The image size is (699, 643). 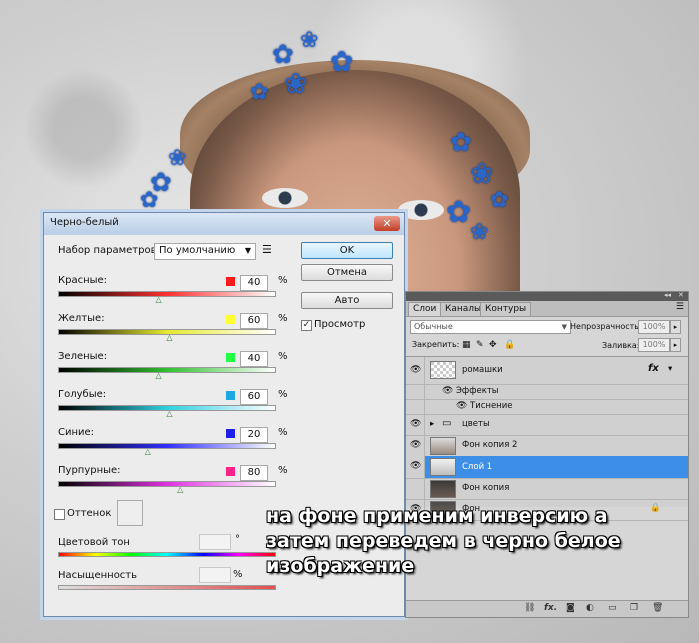 What do you see at coordinates (482, 370) in the screenshot?
I see `layer-name: ромашки` at bounding box center [482, 370].